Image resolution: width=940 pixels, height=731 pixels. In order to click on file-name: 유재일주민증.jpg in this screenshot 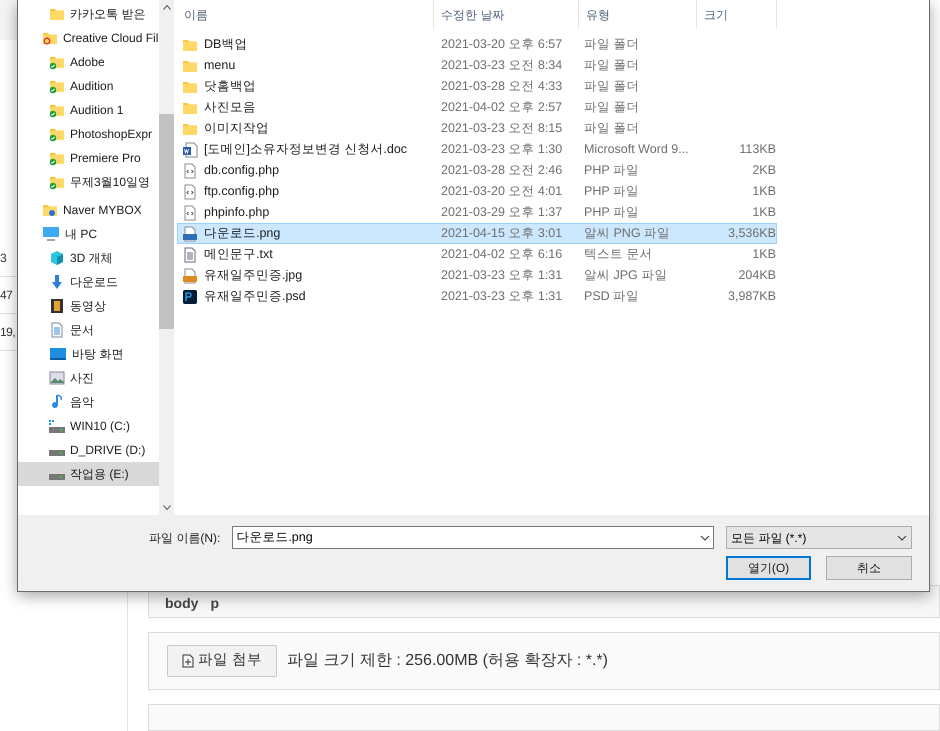, I will do `click(253, 275)`.